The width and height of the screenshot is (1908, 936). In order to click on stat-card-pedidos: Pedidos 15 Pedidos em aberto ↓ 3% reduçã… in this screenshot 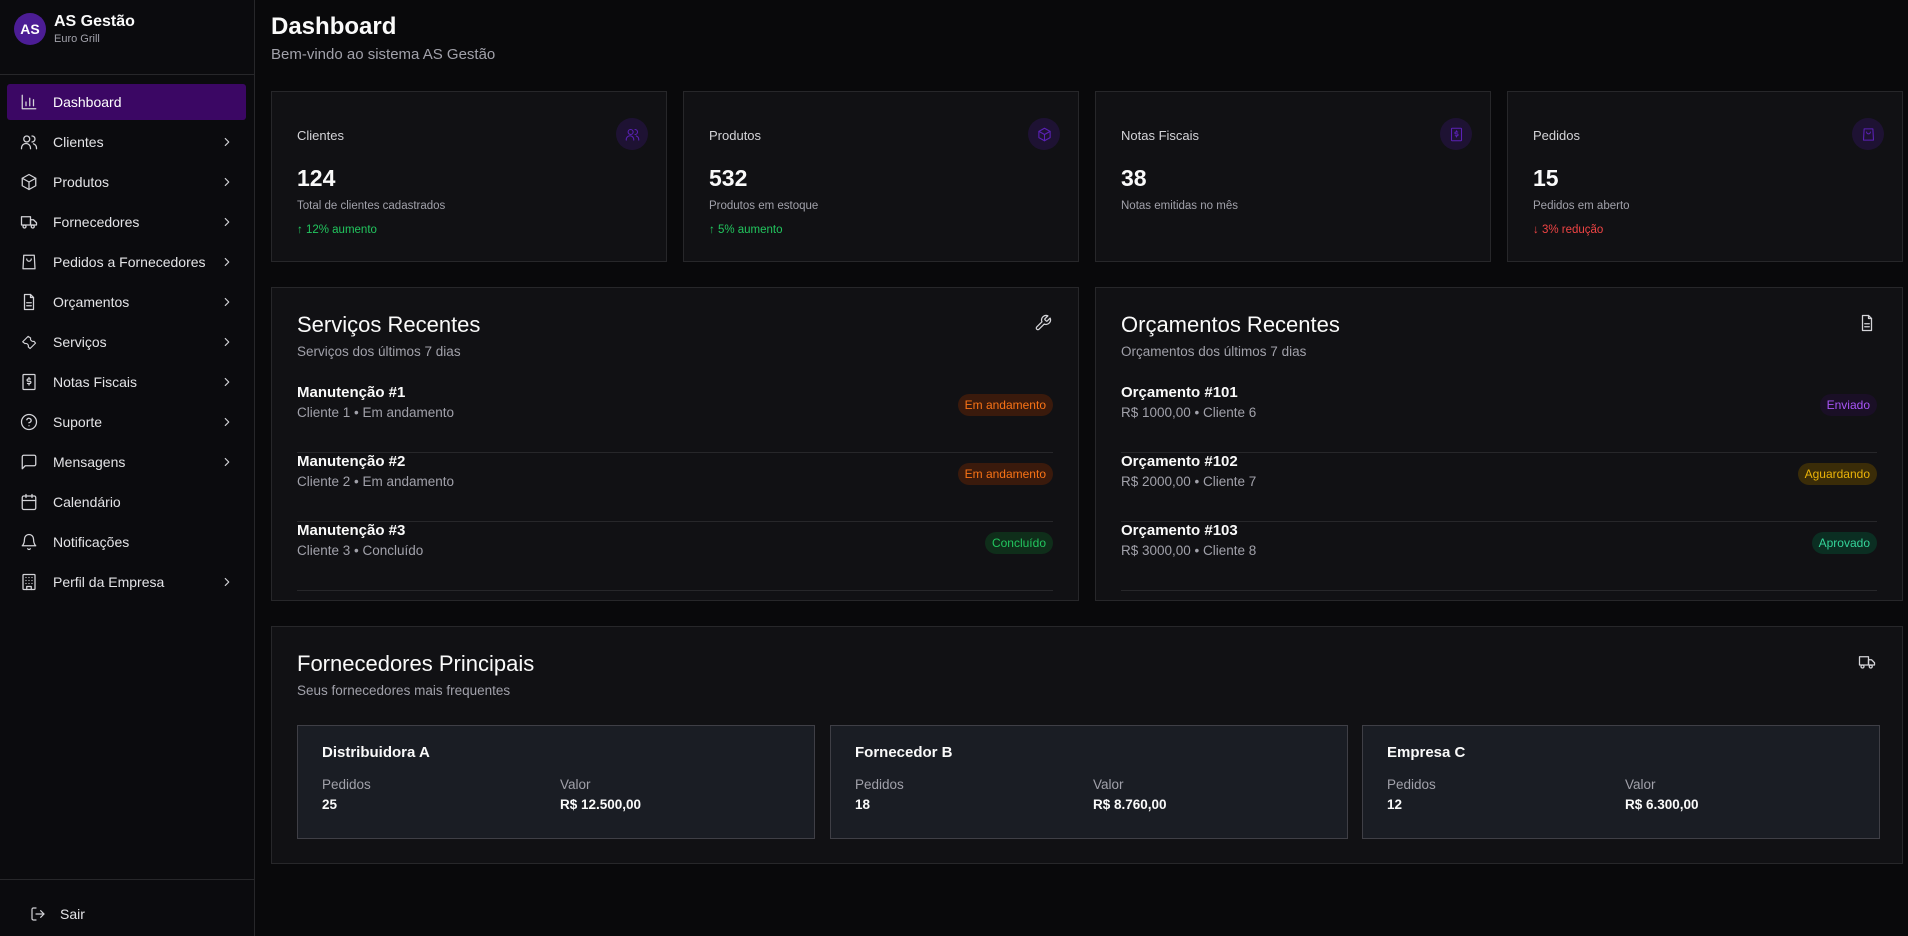, I will do `click(1705, 176)`.